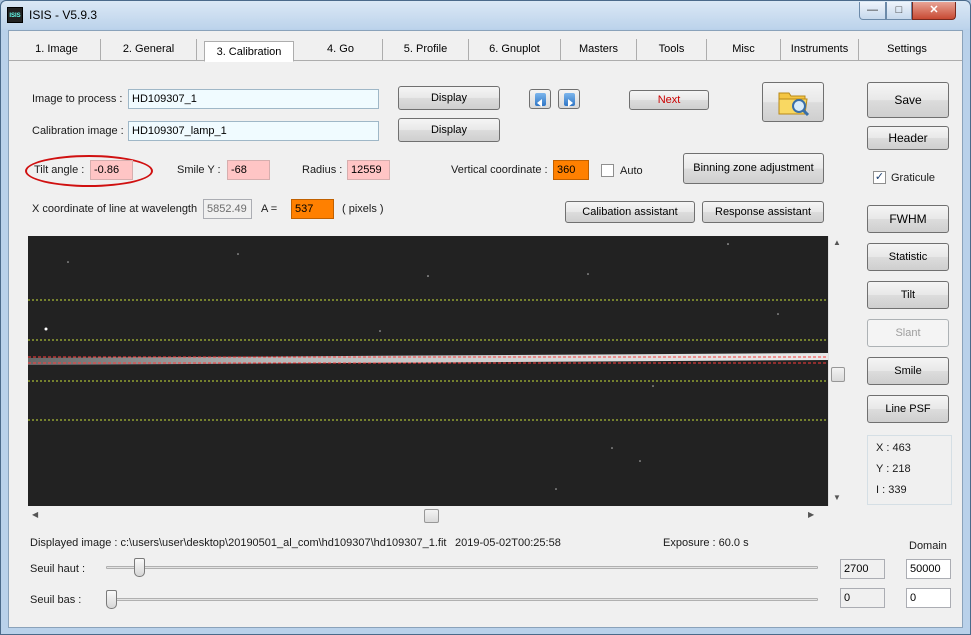 The height and width of the screenshot is (635, 971). I want to click on statistic-button: Statistic, so click(908, 257).